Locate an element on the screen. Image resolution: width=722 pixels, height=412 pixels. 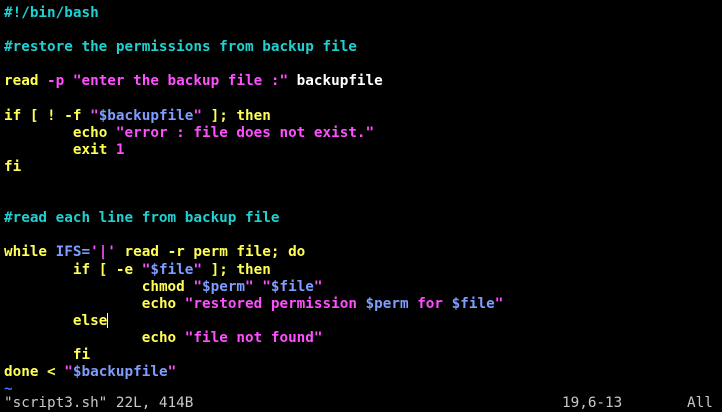
code-token-keyword: [ -e is located at coordinates (116, 269).